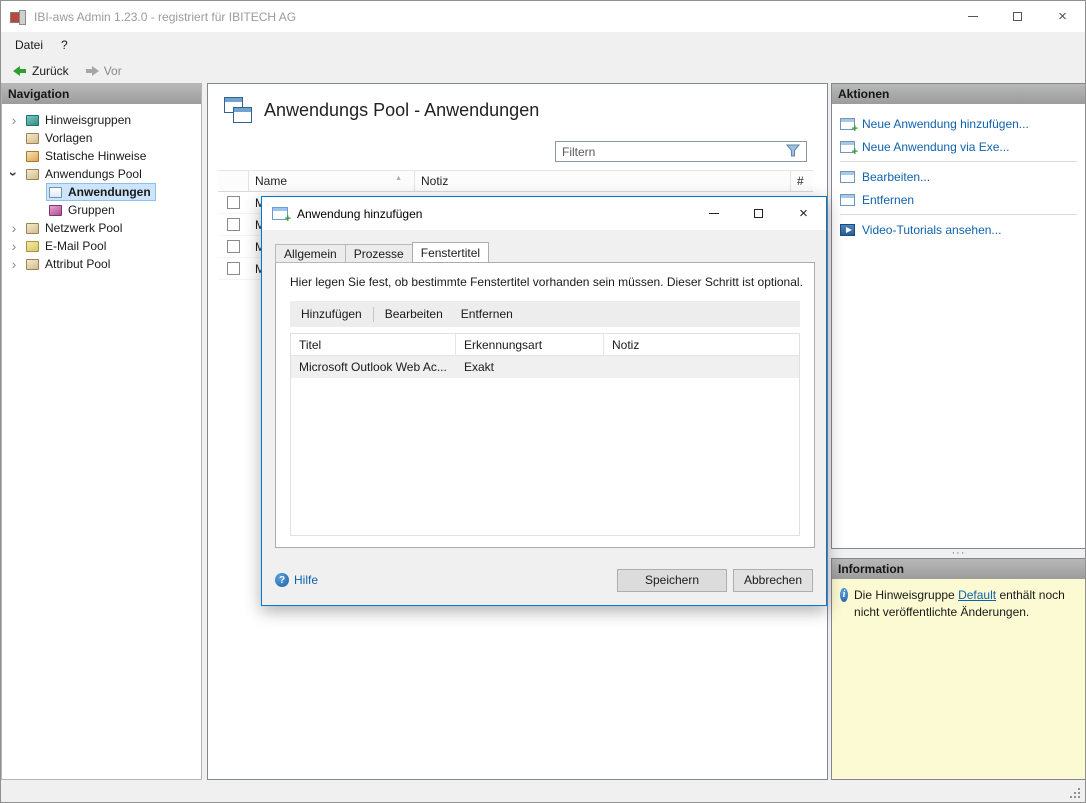  I want to click on status-bar, so click(543, 794).